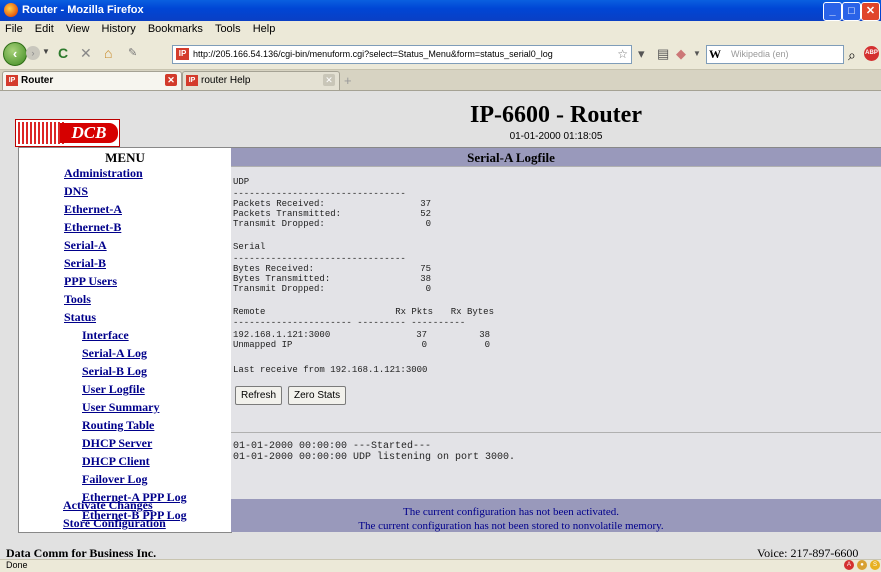 Image resolution: width=881 pixels, height=572 pixels. Describe the element at coordinates (241, 182) in the screenshot. I see `udp-title: UDP` at that location.